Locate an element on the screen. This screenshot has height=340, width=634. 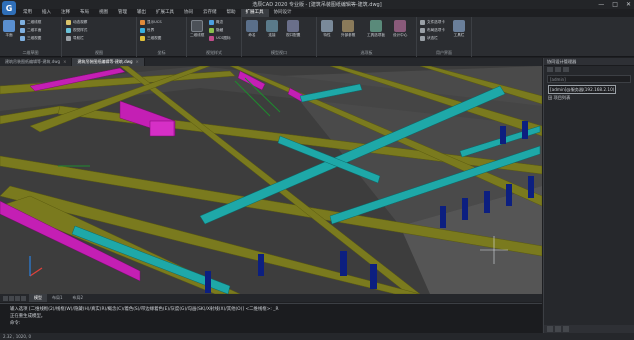
ribbon-small-item: 概念 is located at coordinates (216, 22).